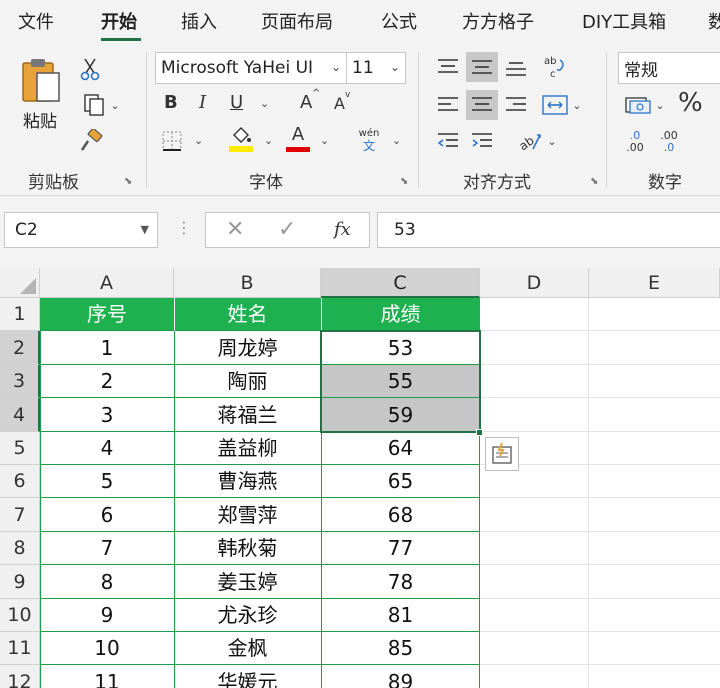  I want to click on decrease-decimal-icon: .00 .0, so click(669, 142).